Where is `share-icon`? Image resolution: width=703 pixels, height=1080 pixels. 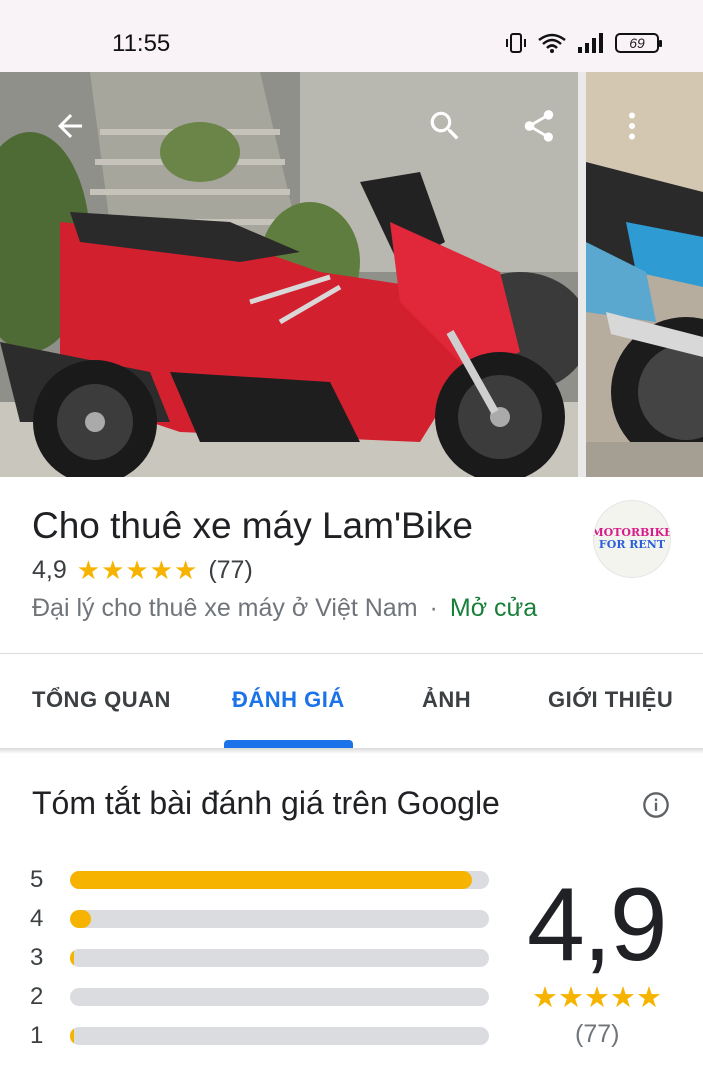 share-icon is located at coordinates (539, 126).